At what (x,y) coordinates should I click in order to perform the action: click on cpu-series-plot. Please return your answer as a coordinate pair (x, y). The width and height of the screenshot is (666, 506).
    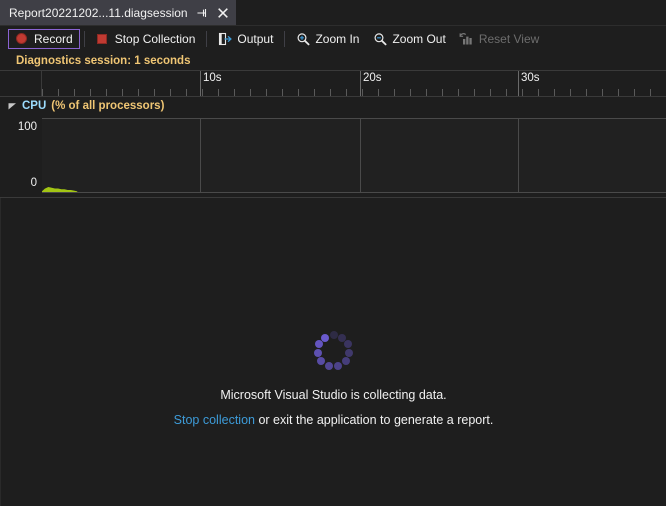
    Looking at the image, I should click on (60, 189).